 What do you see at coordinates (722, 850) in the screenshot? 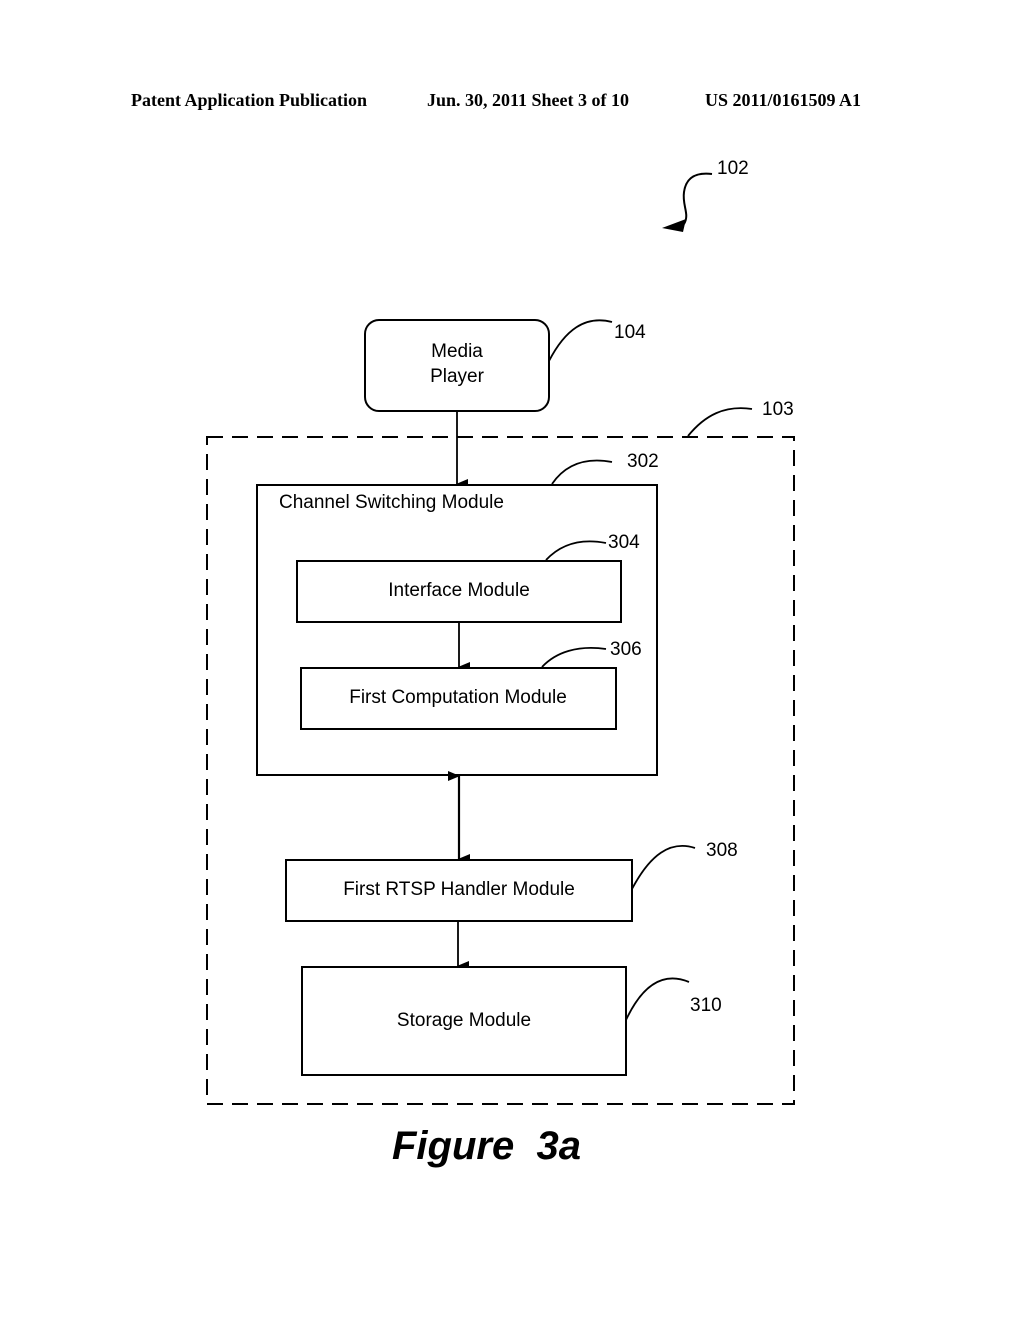
I see `ref-308: 308` at bounding box center [722, 850].